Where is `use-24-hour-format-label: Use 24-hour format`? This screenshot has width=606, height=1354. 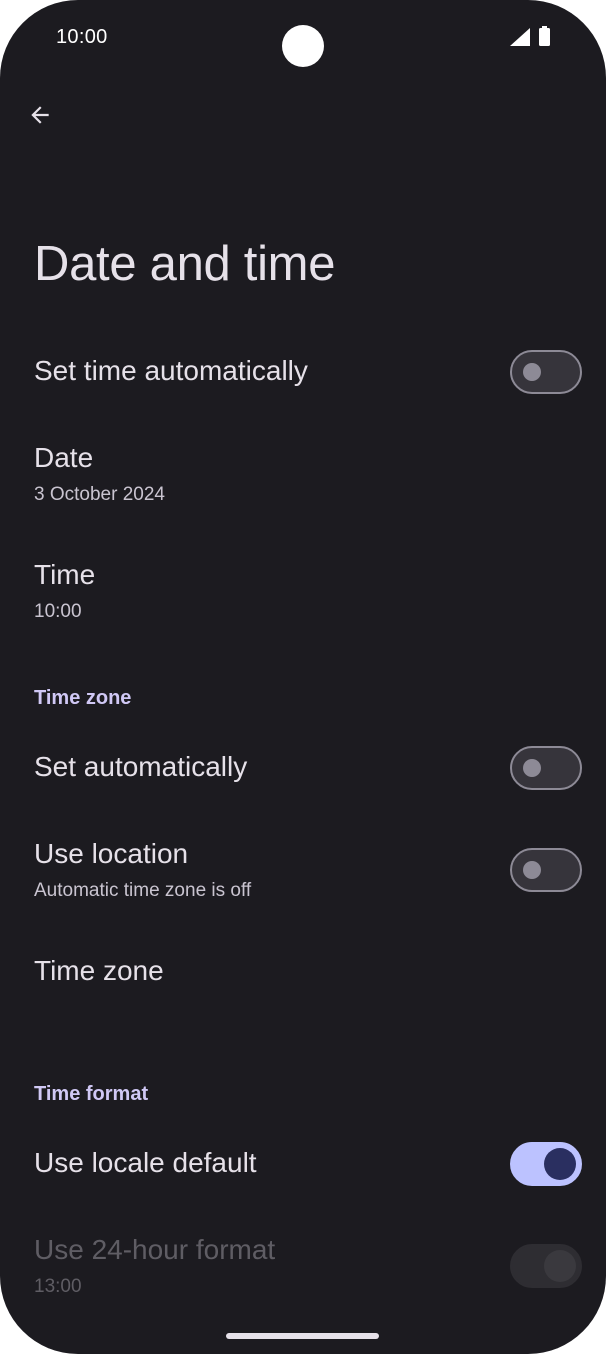 use-24-hour-format-label: Use 24-hour format is located at coordinates (155, 1249).